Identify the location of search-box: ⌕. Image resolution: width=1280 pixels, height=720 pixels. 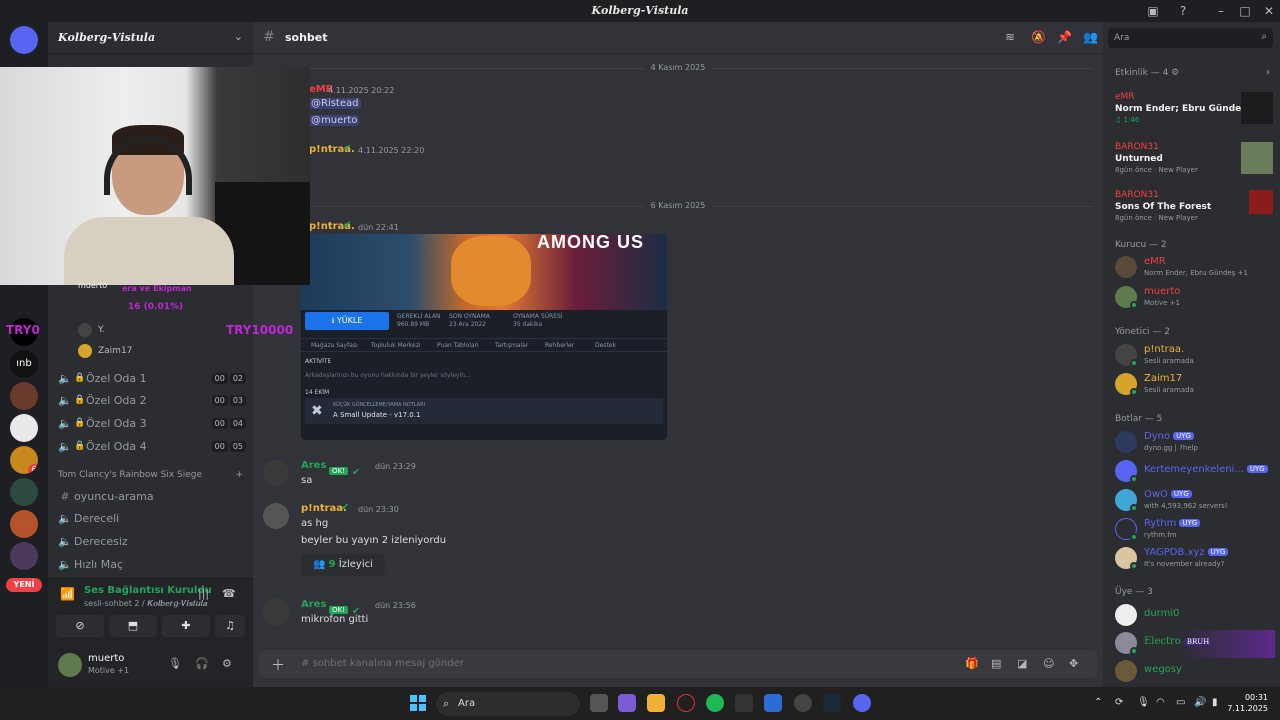
(1190, 38).